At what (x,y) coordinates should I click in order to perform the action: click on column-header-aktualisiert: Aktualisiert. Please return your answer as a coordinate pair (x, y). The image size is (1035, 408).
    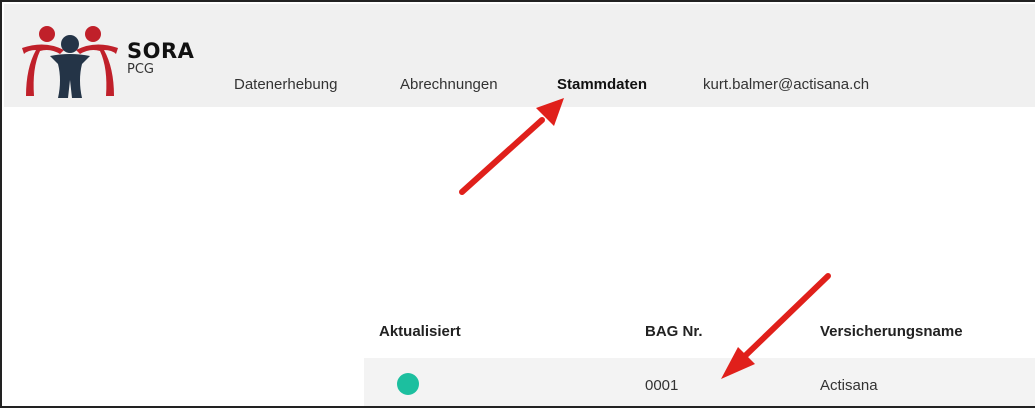
    Looking at the image, I should click on (420, 331).